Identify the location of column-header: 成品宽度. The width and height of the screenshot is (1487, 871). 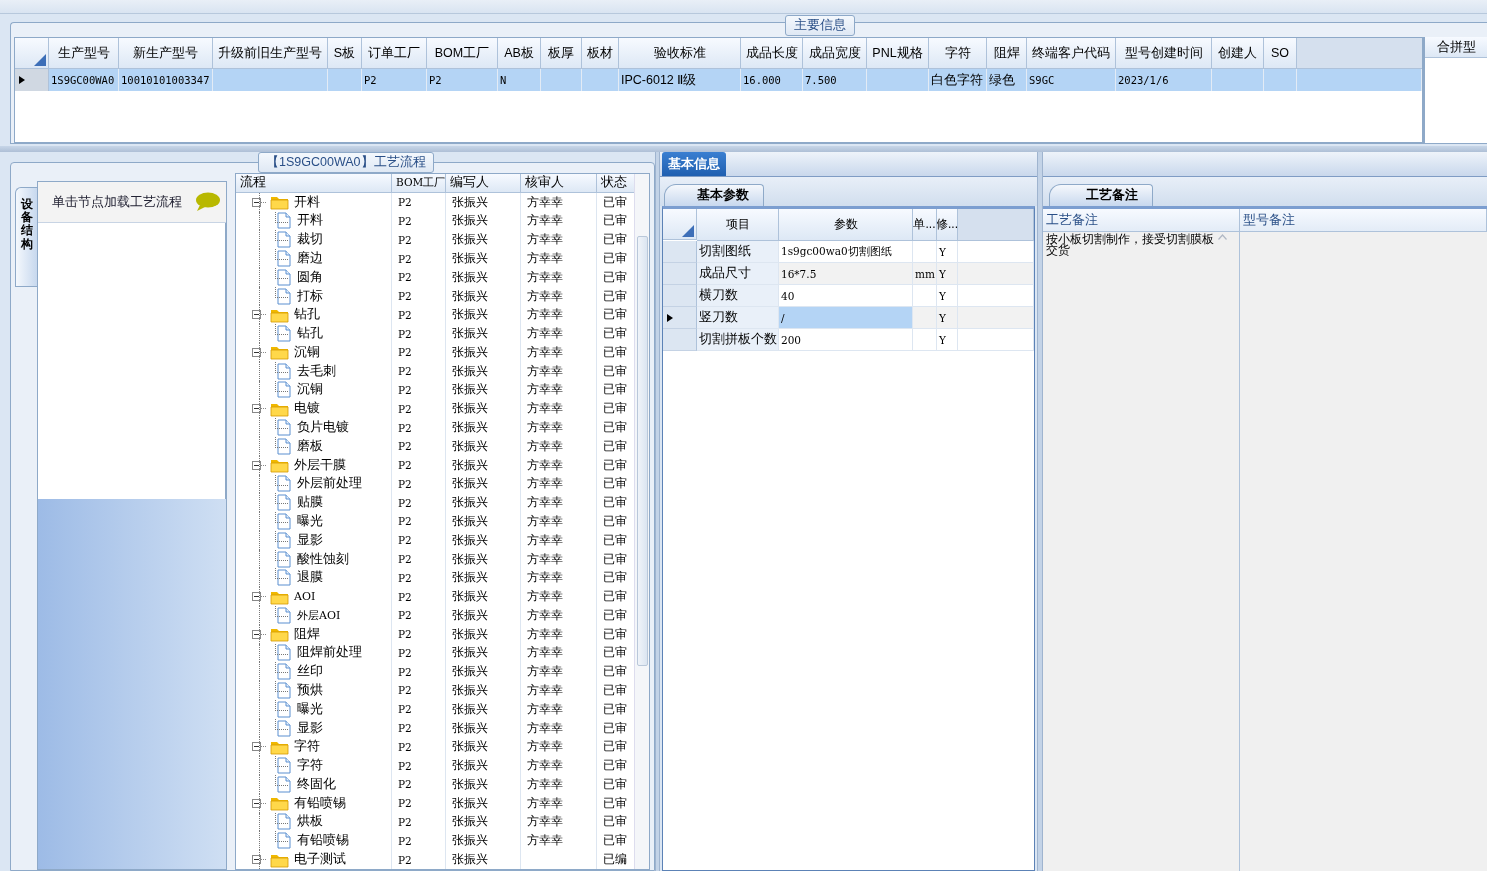
(835, 53).